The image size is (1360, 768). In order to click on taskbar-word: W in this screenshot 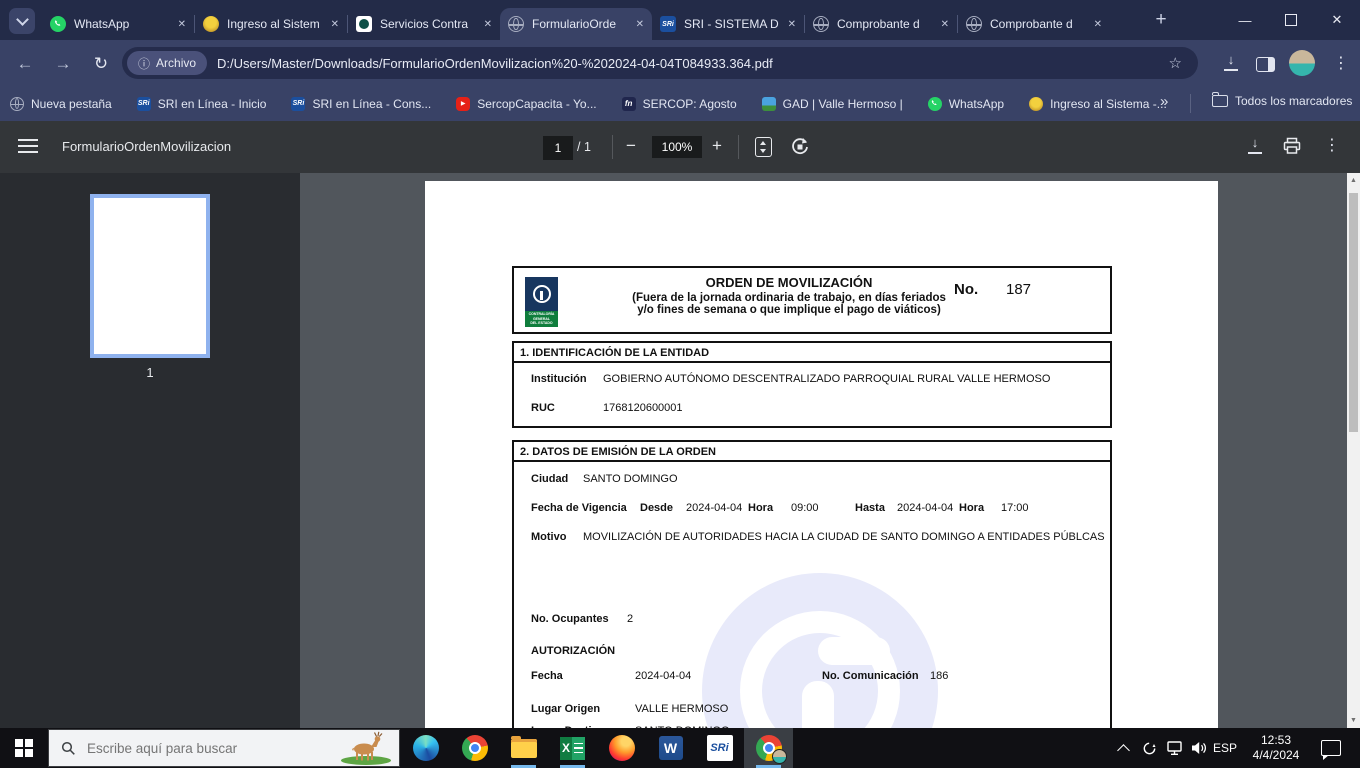, I will do `click(670, 748)`.